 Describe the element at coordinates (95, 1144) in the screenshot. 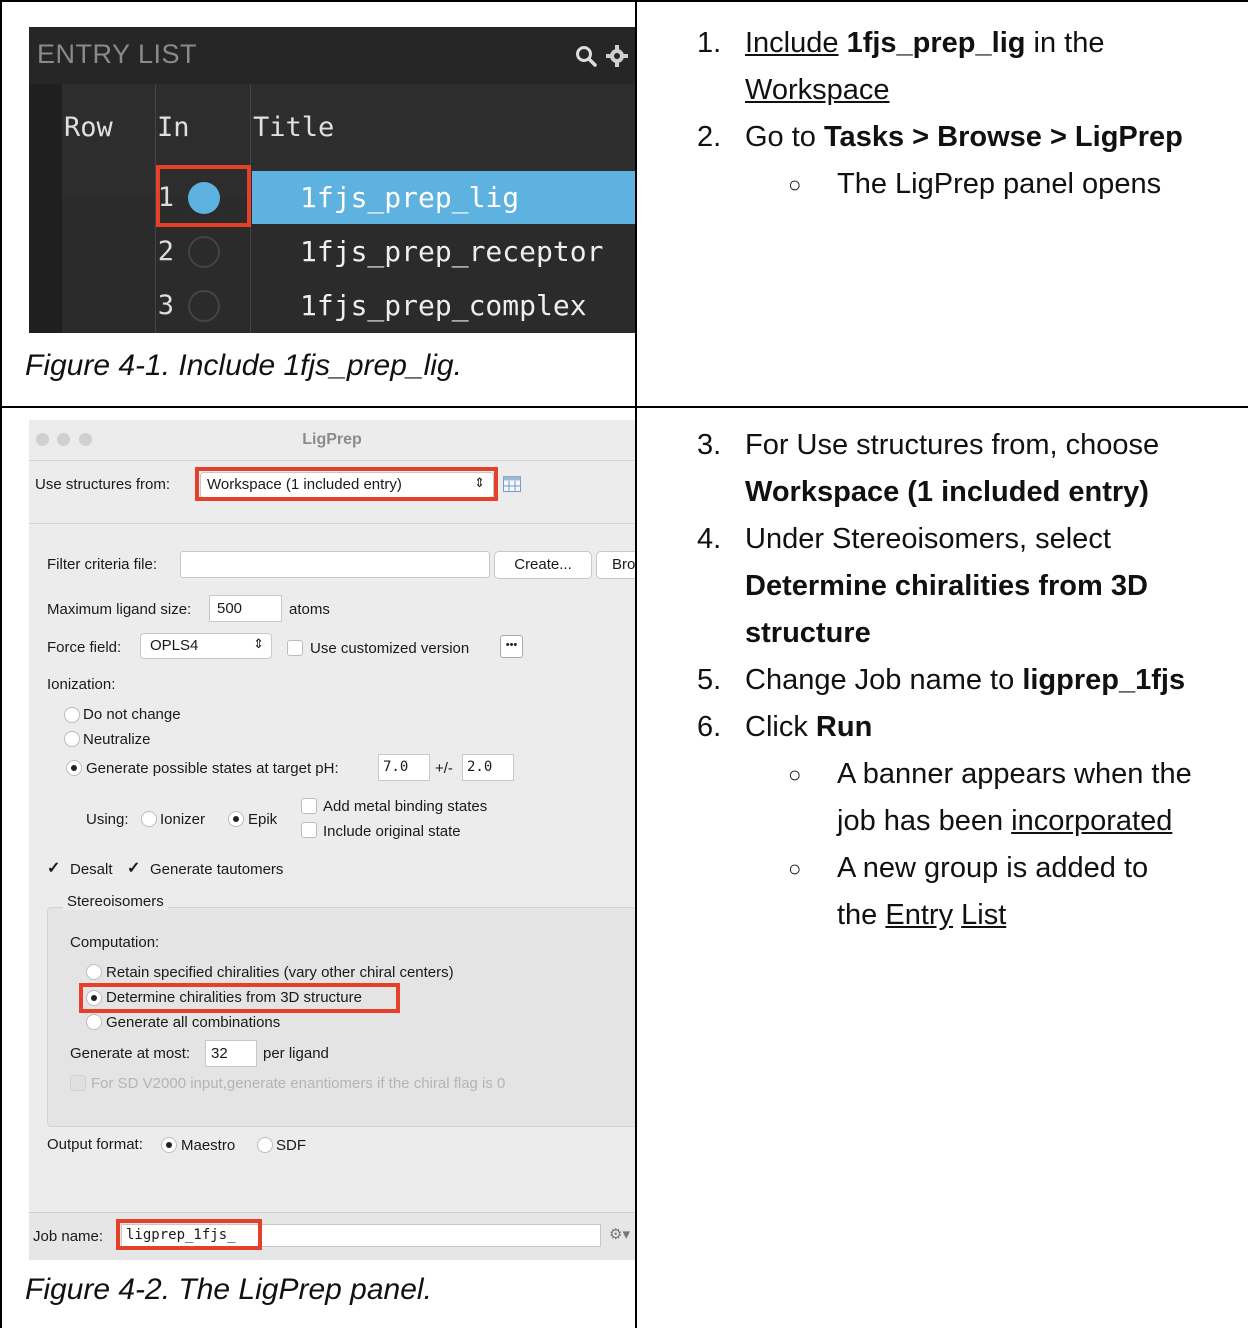

I see `output-format-label: Output format:` at that location.